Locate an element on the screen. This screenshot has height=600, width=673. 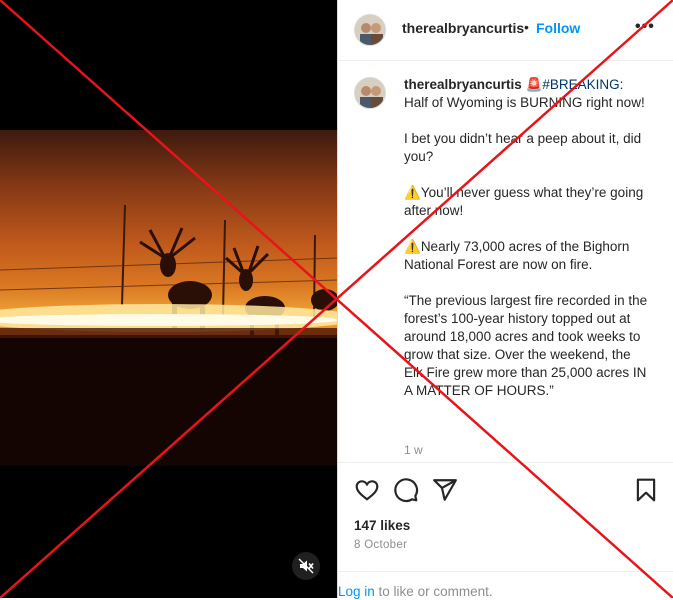
muted-speaker-icon is located at coordinates (306, 566).